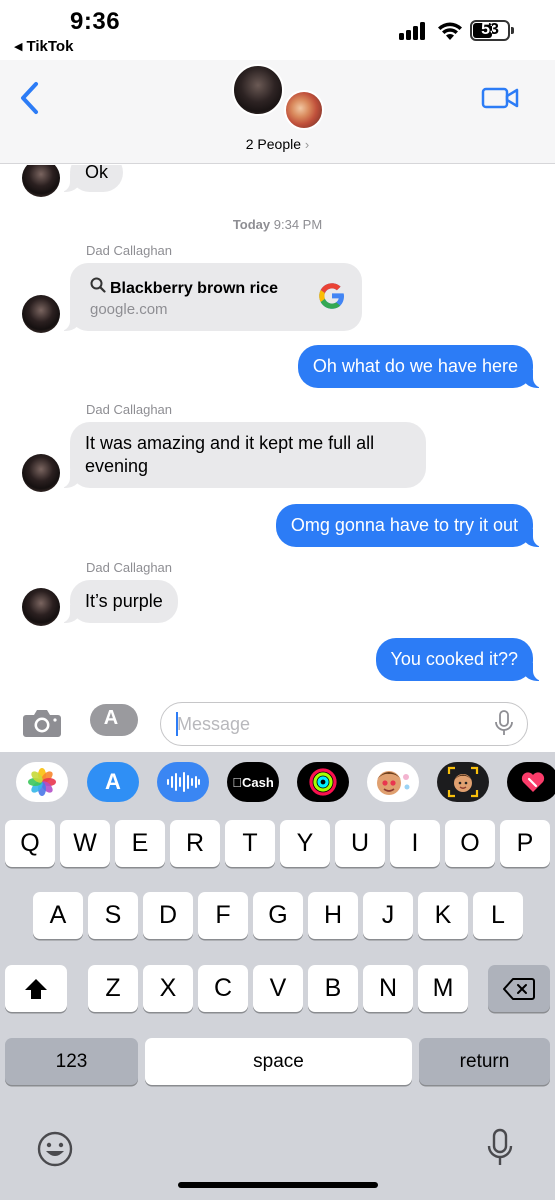 The width and height of the screenshot is (555, 1200). I want to click on memoji-stickers-icon, so click(393, 782).